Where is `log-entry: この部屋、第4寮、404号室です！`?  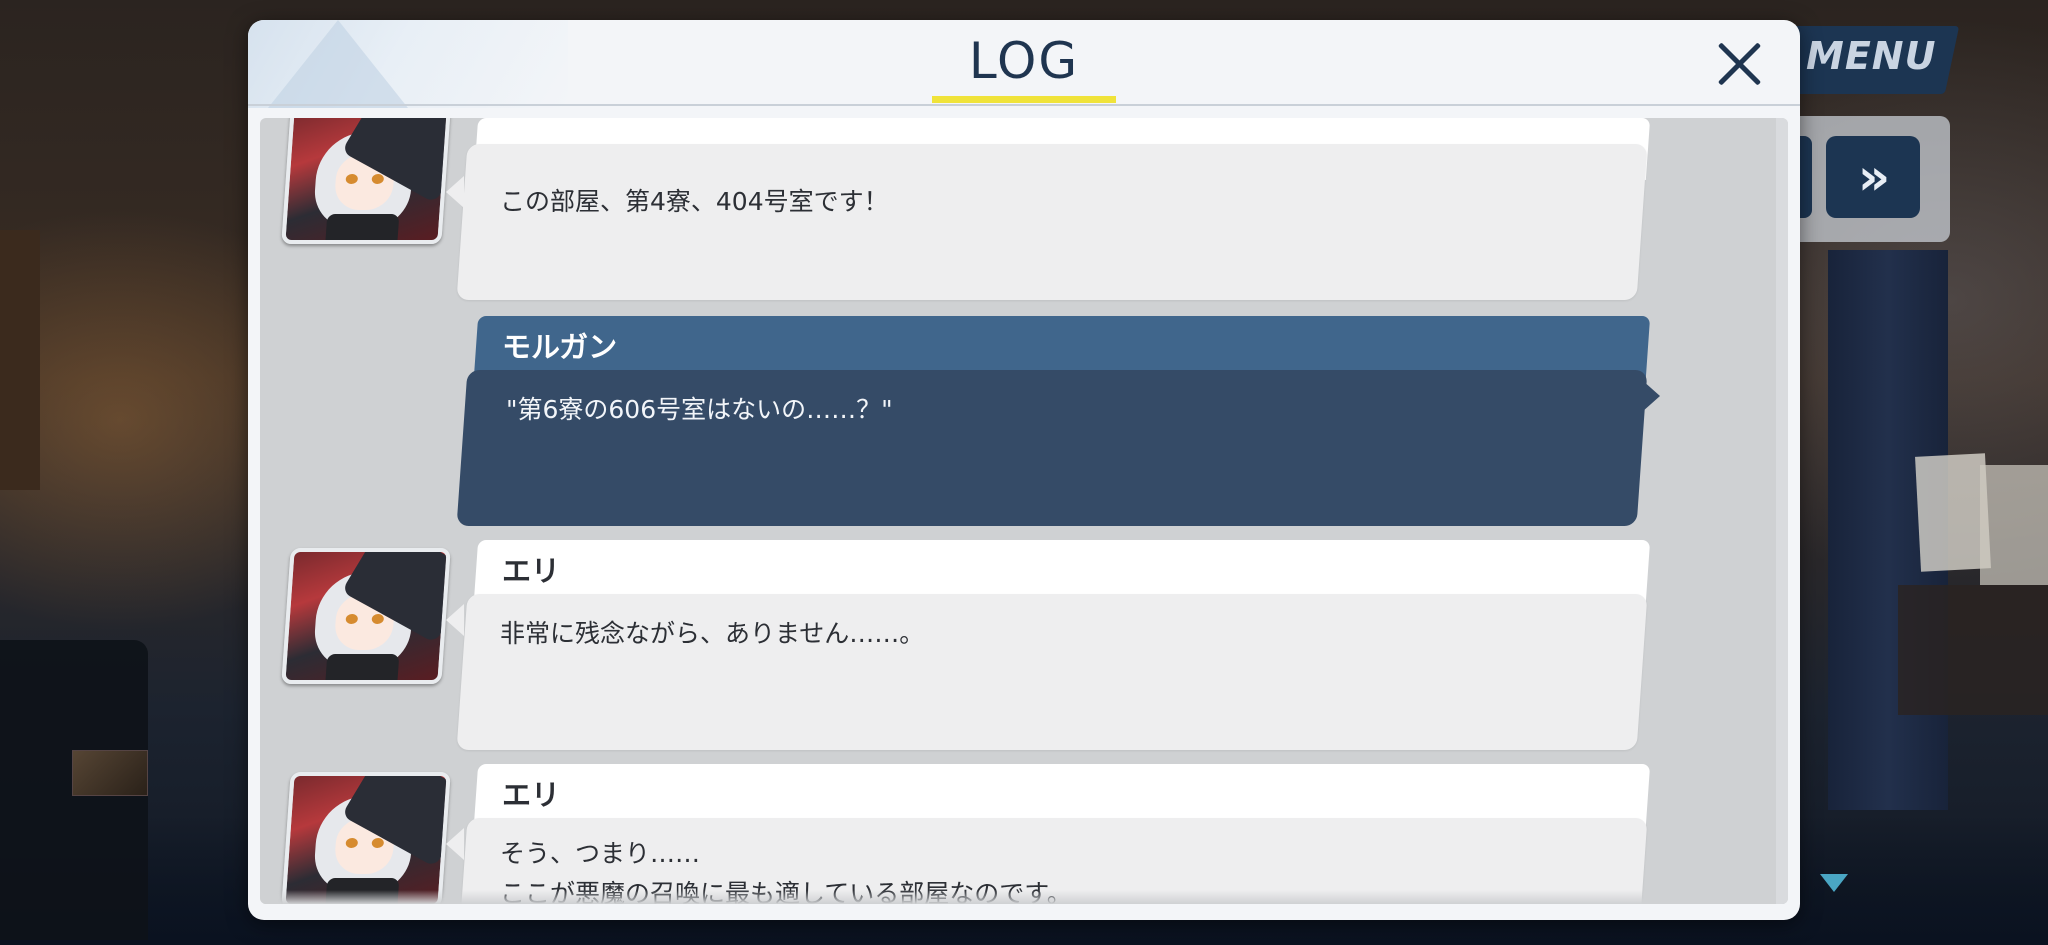 log-entry: この部屋、第4寮、404号室です！ is located at coordinates (1024, 209).